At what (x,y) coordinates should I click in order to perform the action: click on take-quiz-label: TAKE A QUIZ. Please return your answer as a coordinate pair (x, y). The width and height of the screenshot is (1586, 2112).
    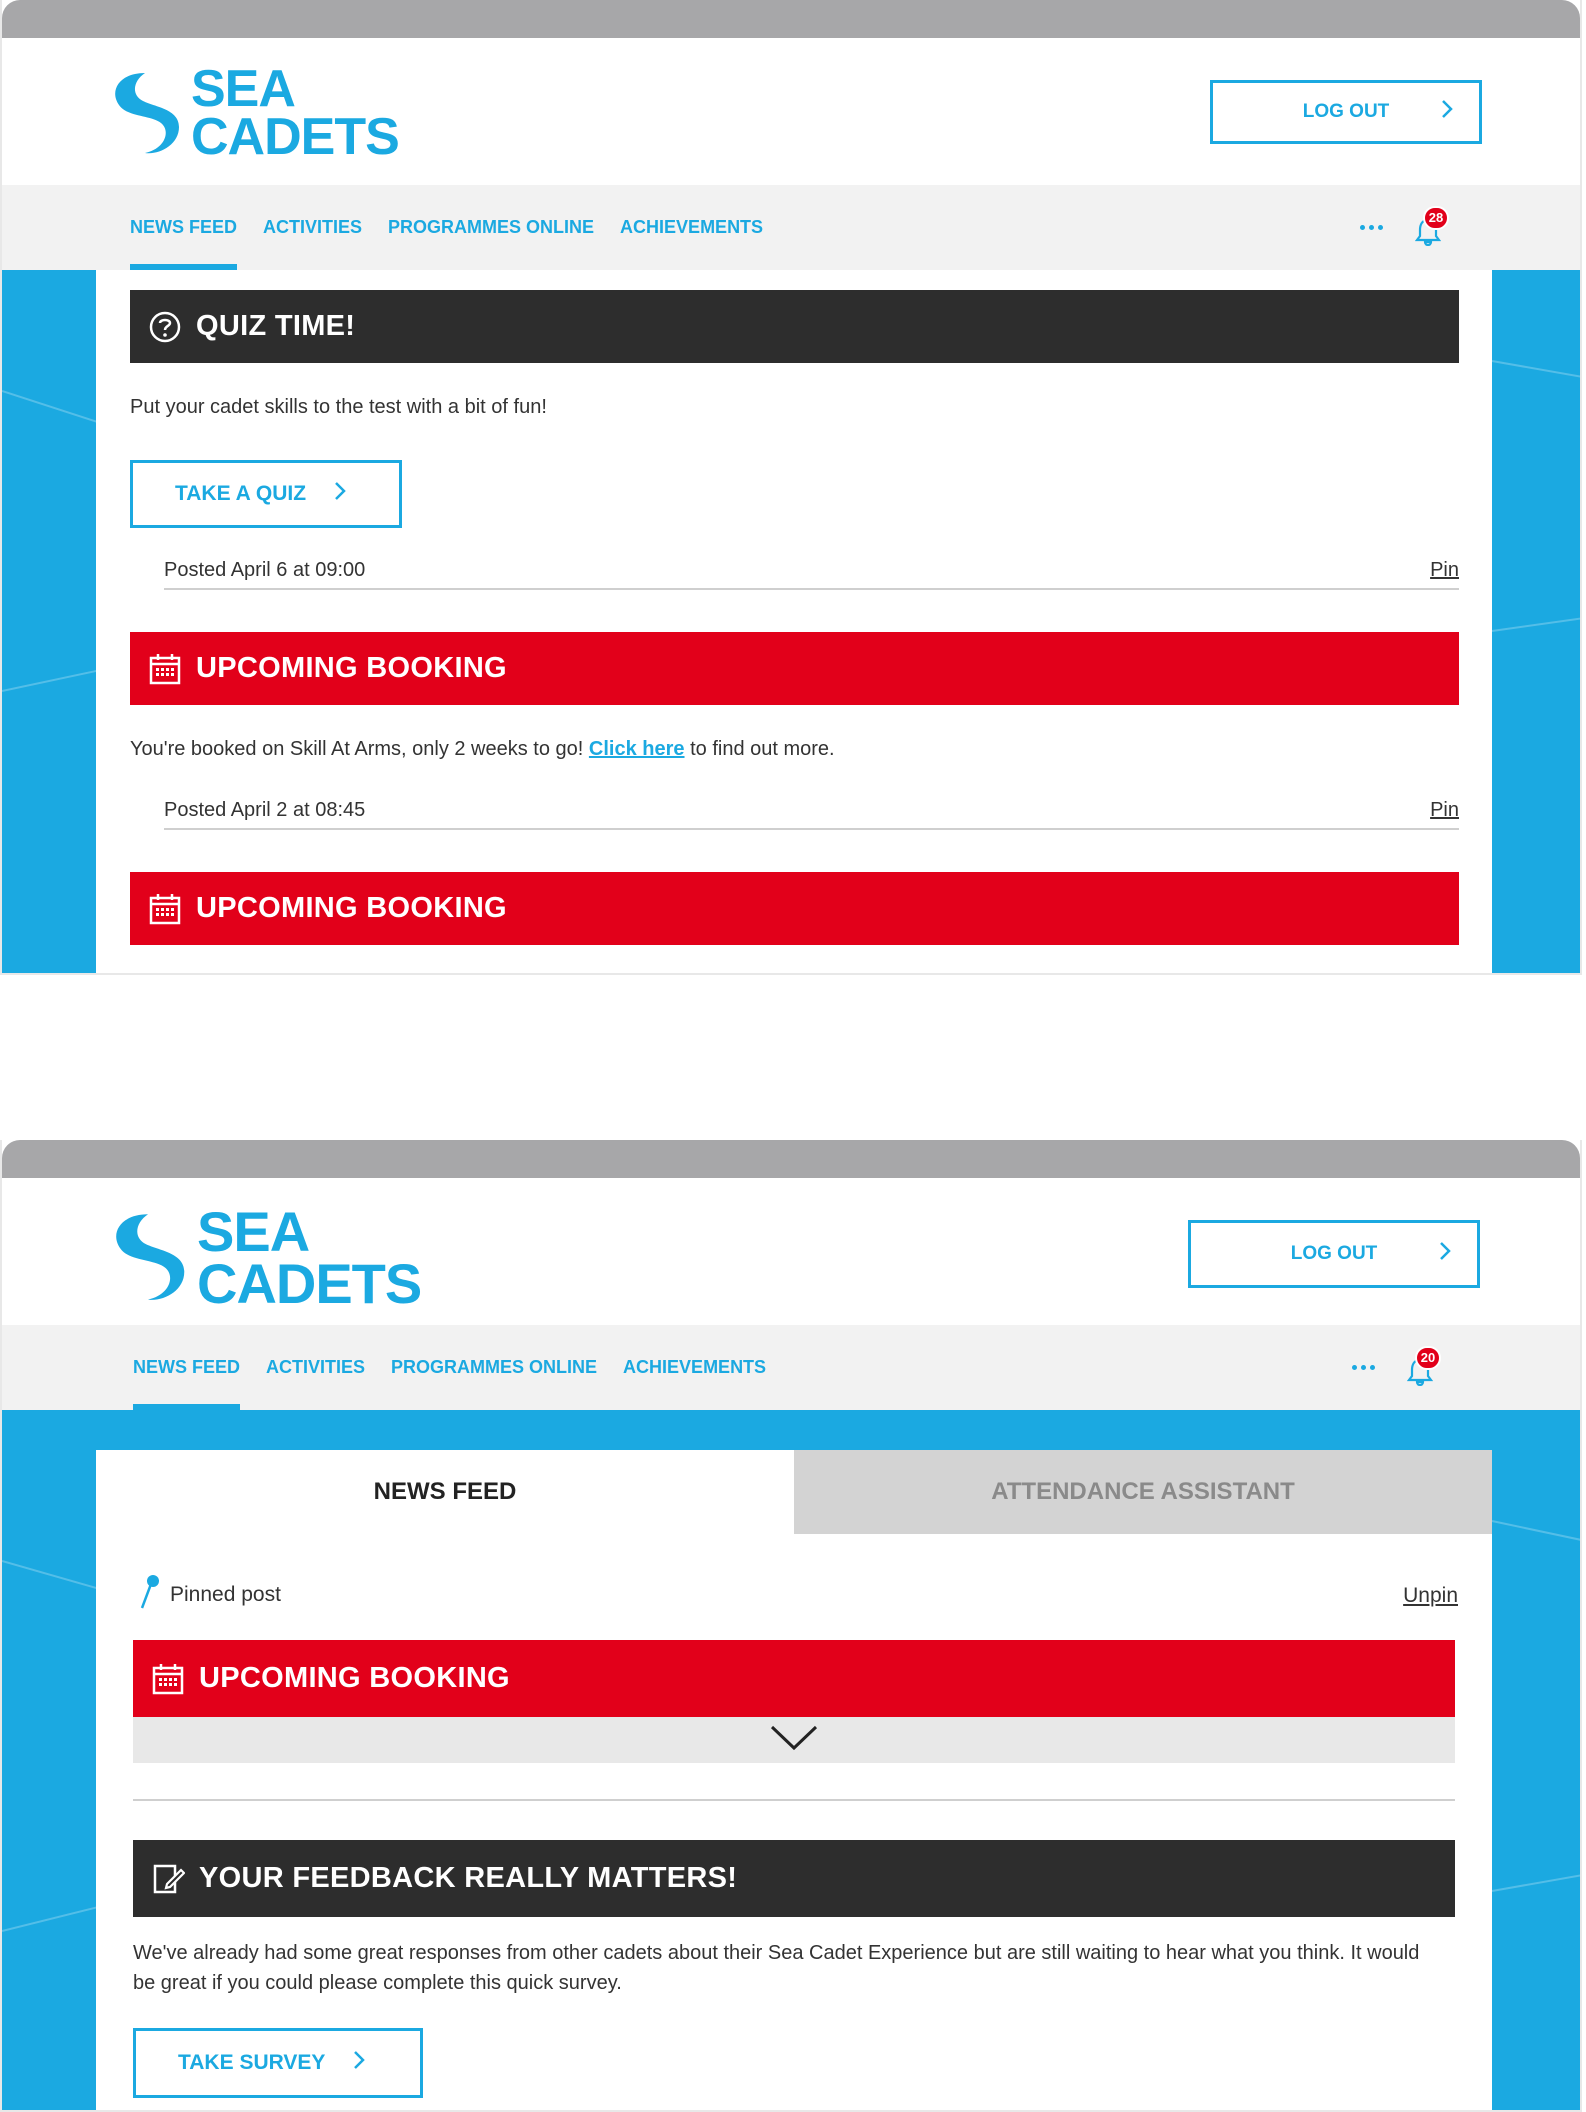
    Looking at the image, I should click on (241, 493).